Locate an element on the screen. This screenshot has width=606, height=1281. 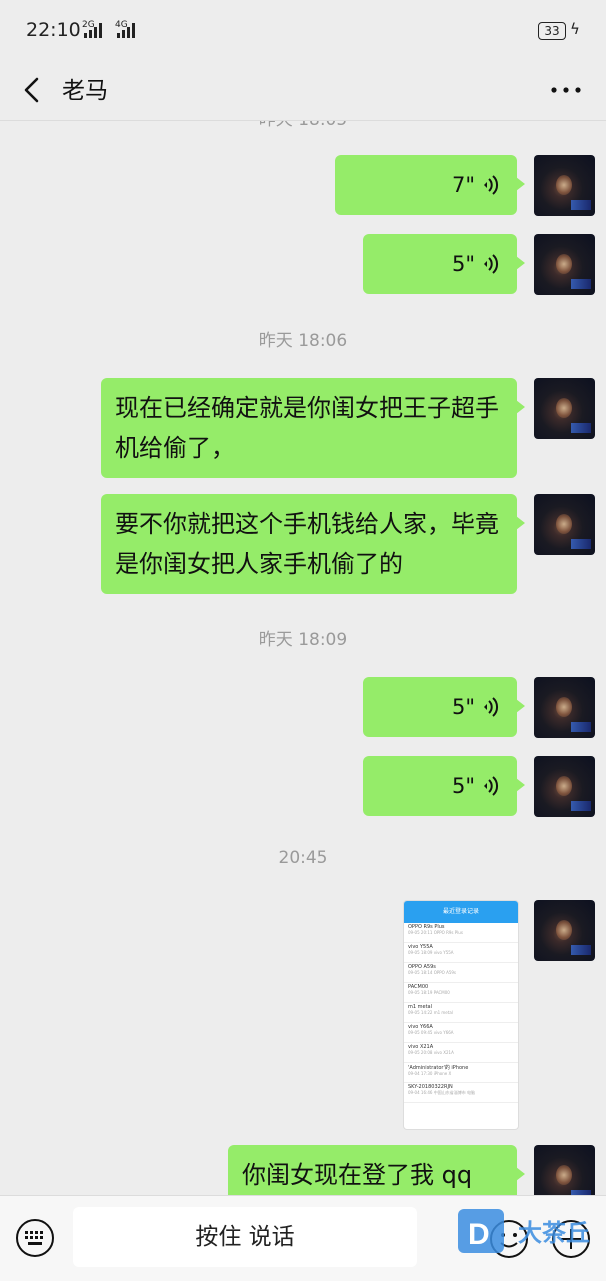
screenshot-row: m1 metal 09-05 14:22 m1 metal is located at coordinates (461, 1013).